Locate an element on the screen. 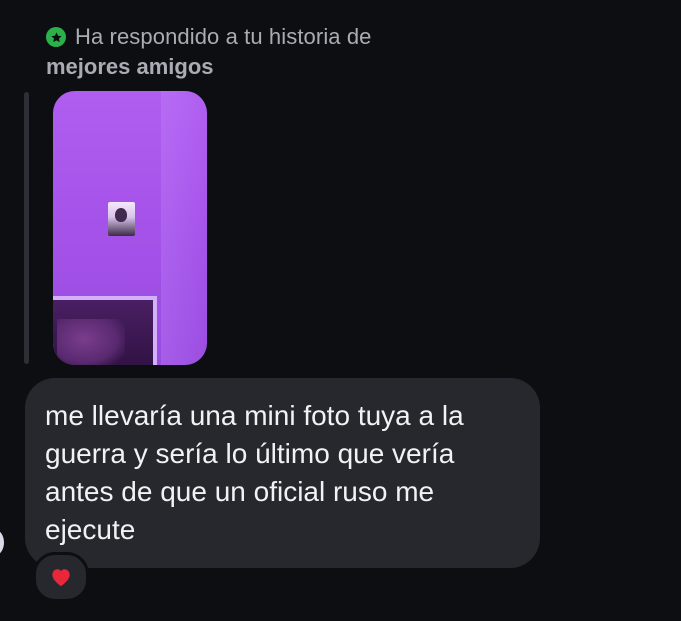 The width and height of the screenshot is (681, 621). story-wall-shade is located at coordinates (184, 228).